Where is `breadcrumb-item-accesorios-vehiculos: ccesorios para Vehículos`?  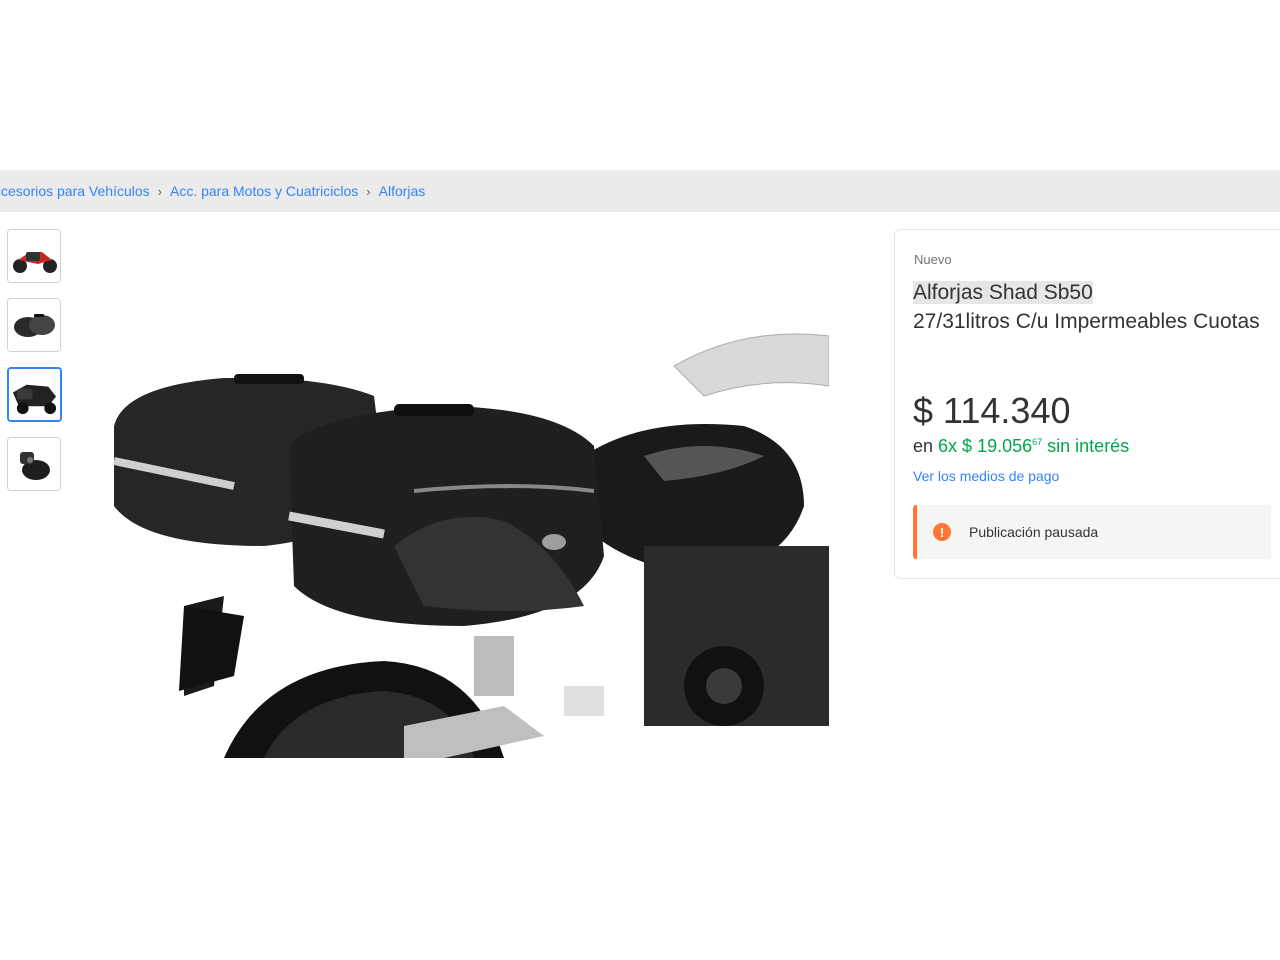 breadcrumb-item-accesorios-vehiculos: ccesorios para Vehículos is located at coordinates (75, 191).